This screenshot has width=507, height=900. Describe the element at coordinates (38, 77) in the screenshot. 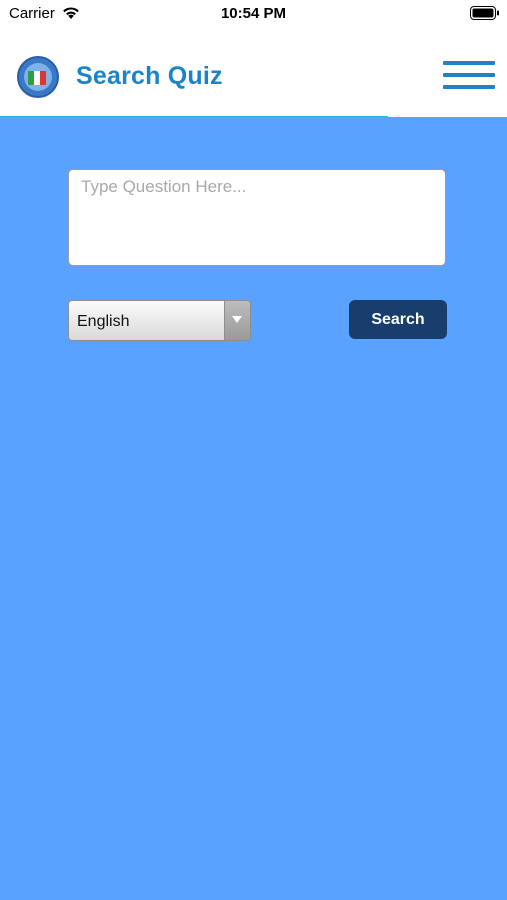

I see `app-logo` at that location.